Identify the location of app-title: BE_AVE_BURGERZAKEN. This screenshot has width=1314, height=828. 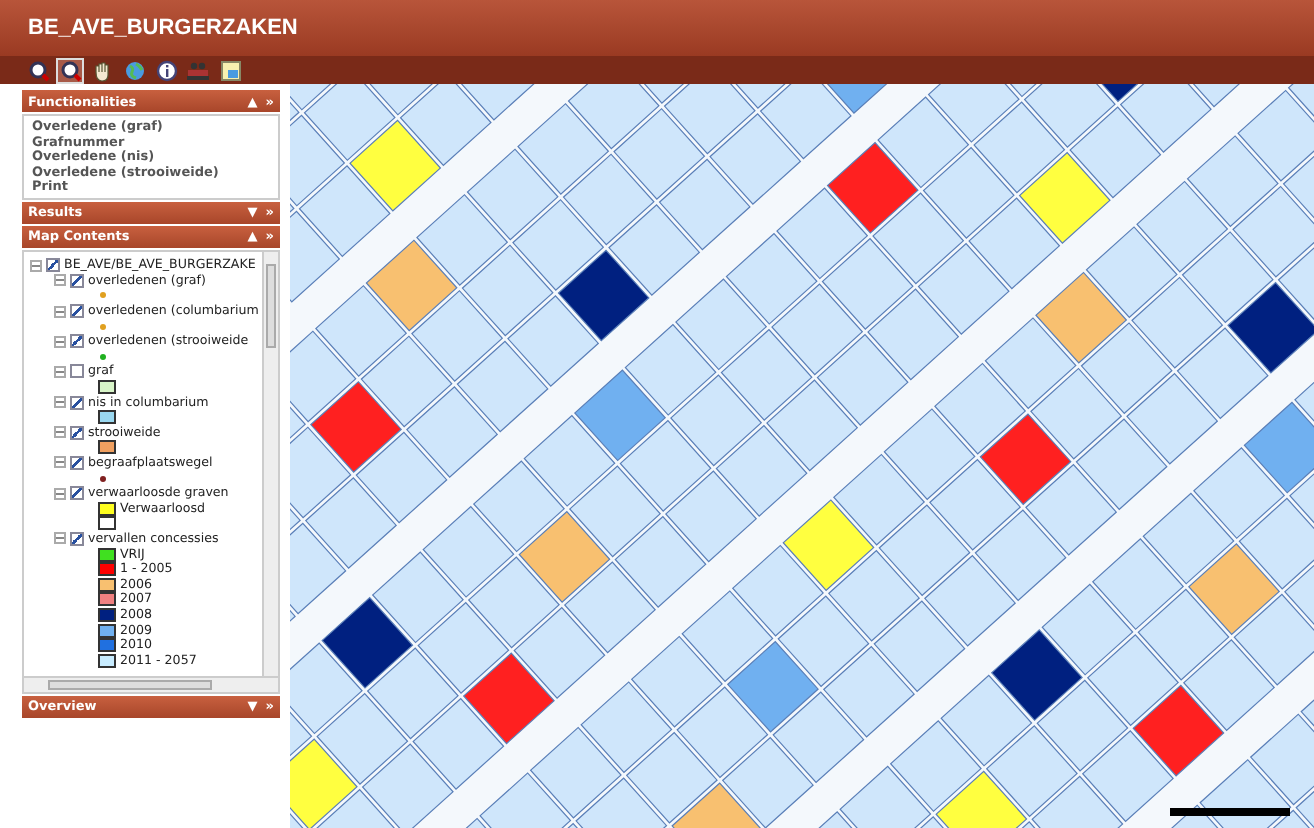
(163, 28).